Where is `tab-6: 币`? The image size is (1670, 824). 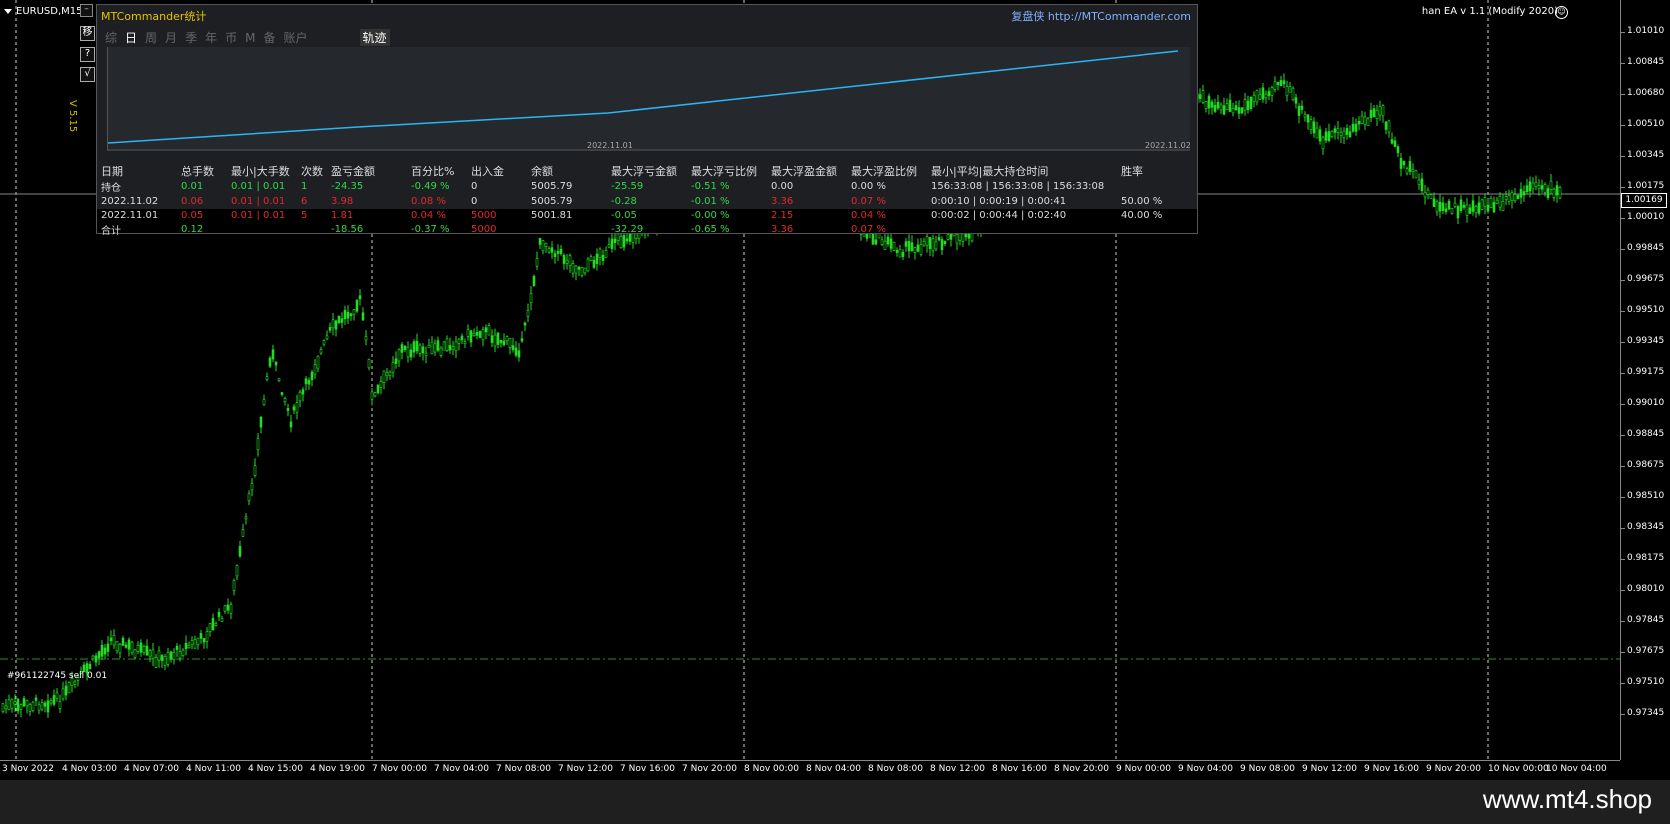
tab-6: 币 is located at coordinates (231, 37).